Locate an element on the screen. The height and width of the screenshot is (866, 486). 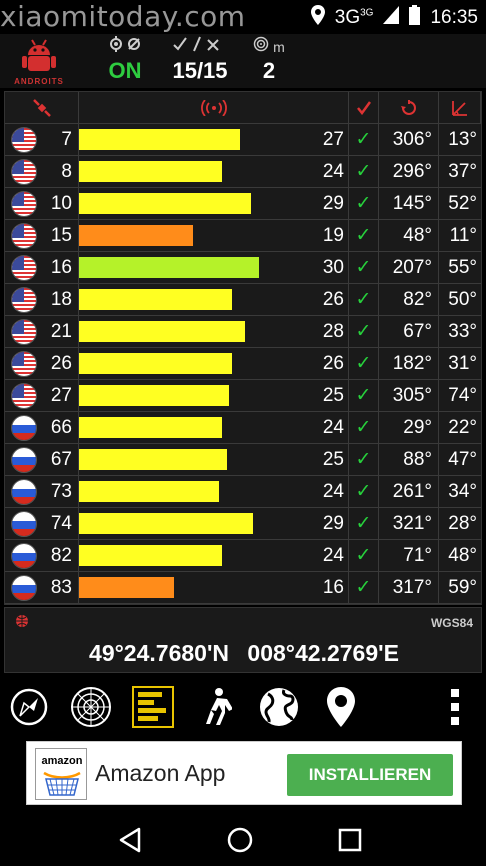
table-row: 67 25 ✓ 88° 47° is located at coordinates (243, 460).